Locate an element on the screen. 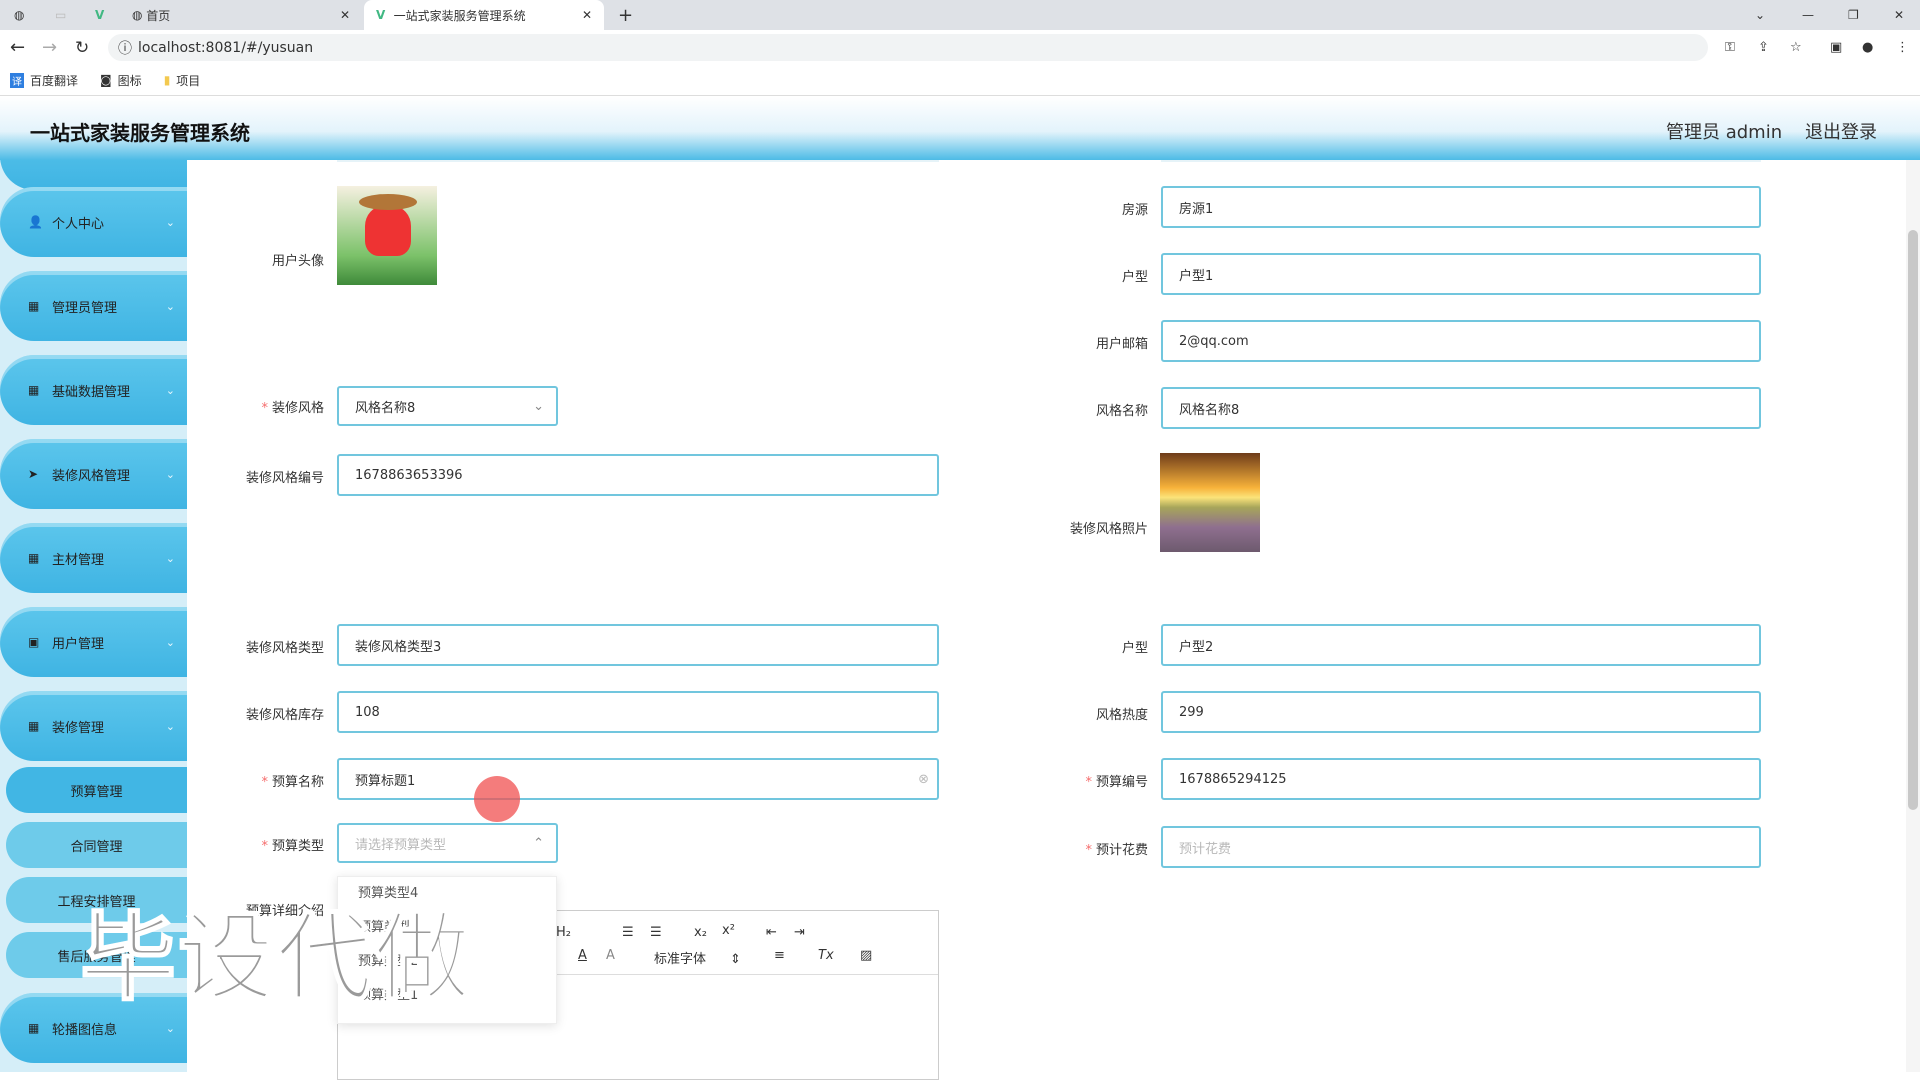 The width and height of the screenshot is (1920, 1080). stock-field: 108 is located at coordinates (638, 712).